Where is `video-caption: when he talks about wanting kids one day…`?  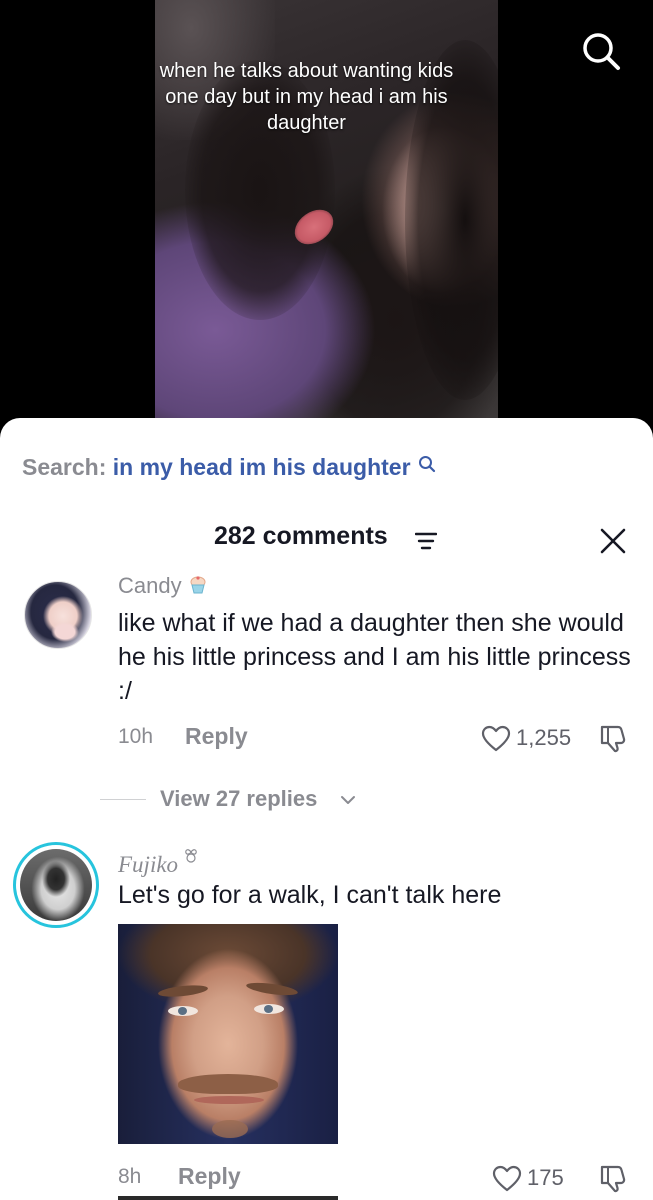 video-caption: when he talks about wanting kids one day… is located at coordinates (306, 97).